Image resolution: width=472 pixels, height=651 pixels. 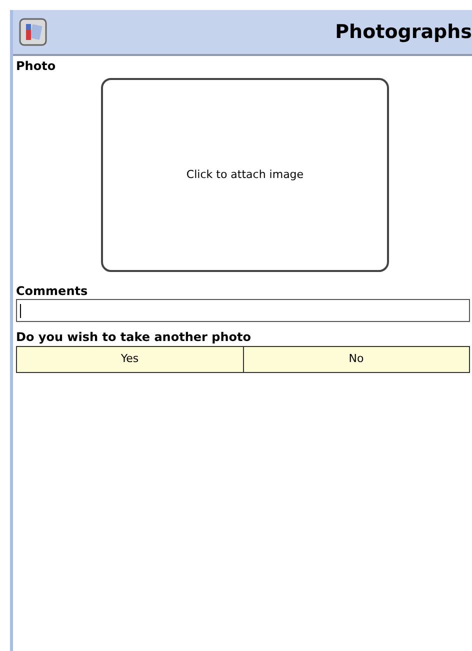 I want to click on page-title: Photographs, so click(x=403, y=32).